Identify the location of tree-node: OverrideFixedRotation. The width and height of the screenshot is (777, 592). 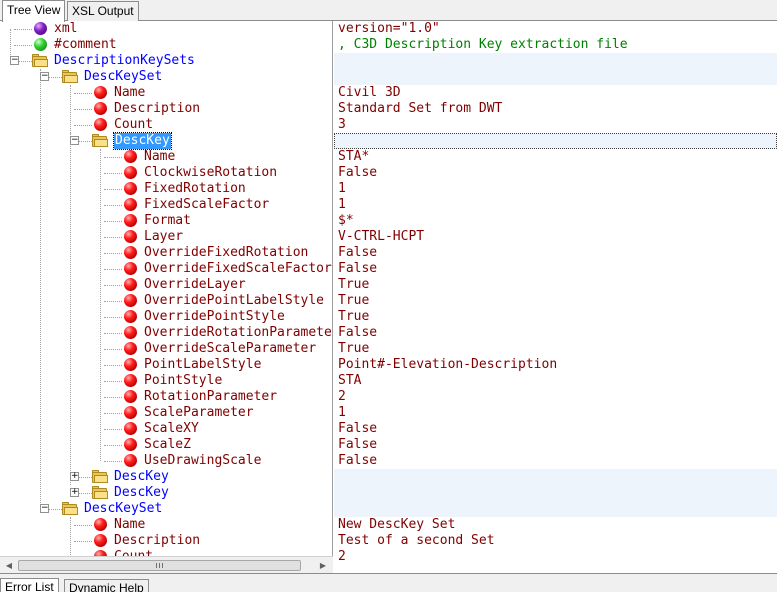
(166, 253).